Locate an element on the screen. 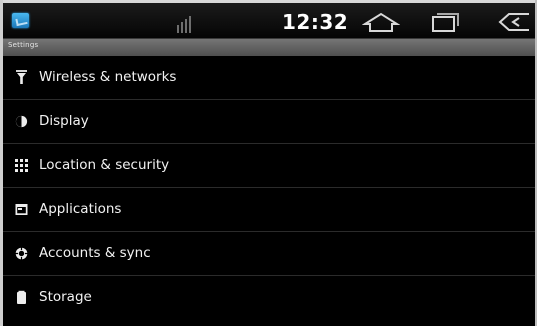 This screenshot has width=537, height=326. status-clock: 12:32 is located at coordinates (315, 22).